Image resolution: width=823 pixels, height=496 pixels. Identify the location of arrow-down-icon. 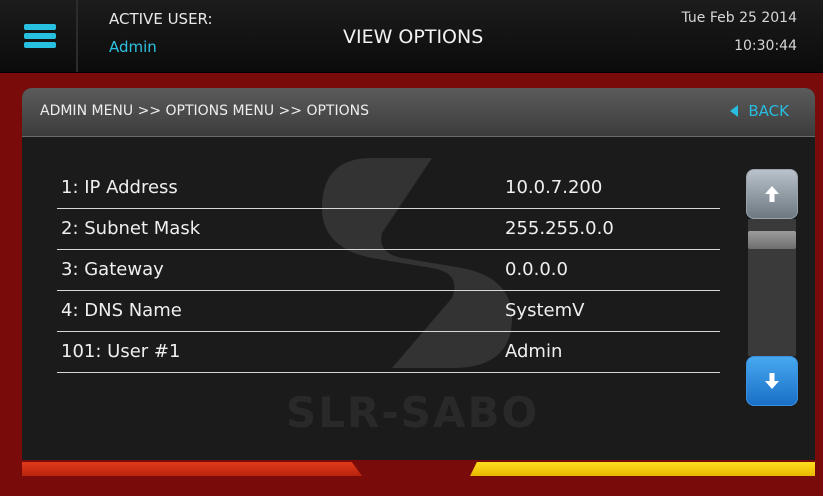
(772, 381).